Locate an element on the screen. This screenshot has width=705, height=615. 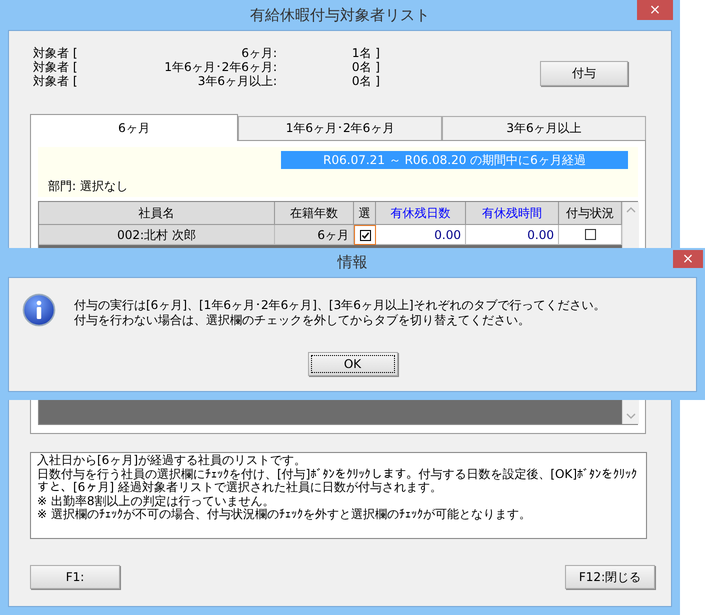
tab: 6ヶ月 is located at coordinates (134, 127).